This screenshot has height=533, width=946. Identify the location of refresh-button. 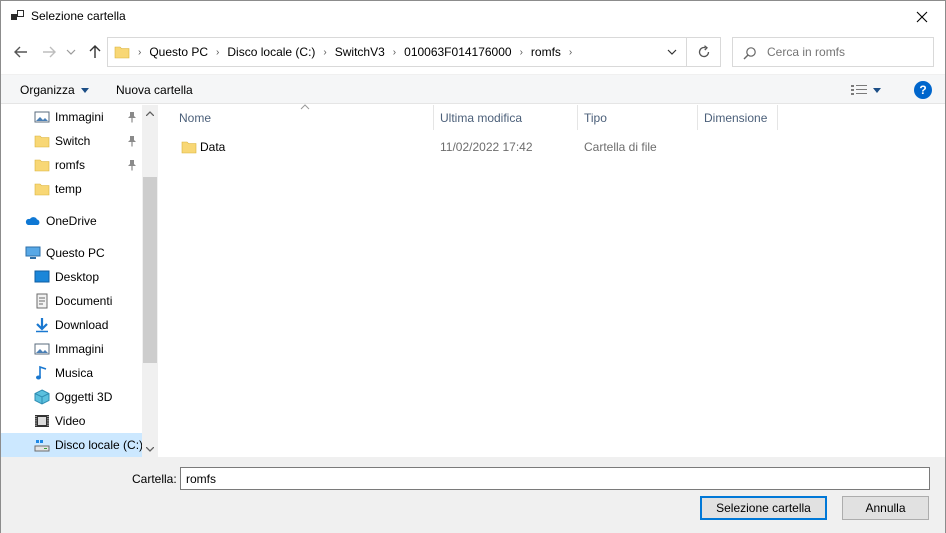
(704, 52).